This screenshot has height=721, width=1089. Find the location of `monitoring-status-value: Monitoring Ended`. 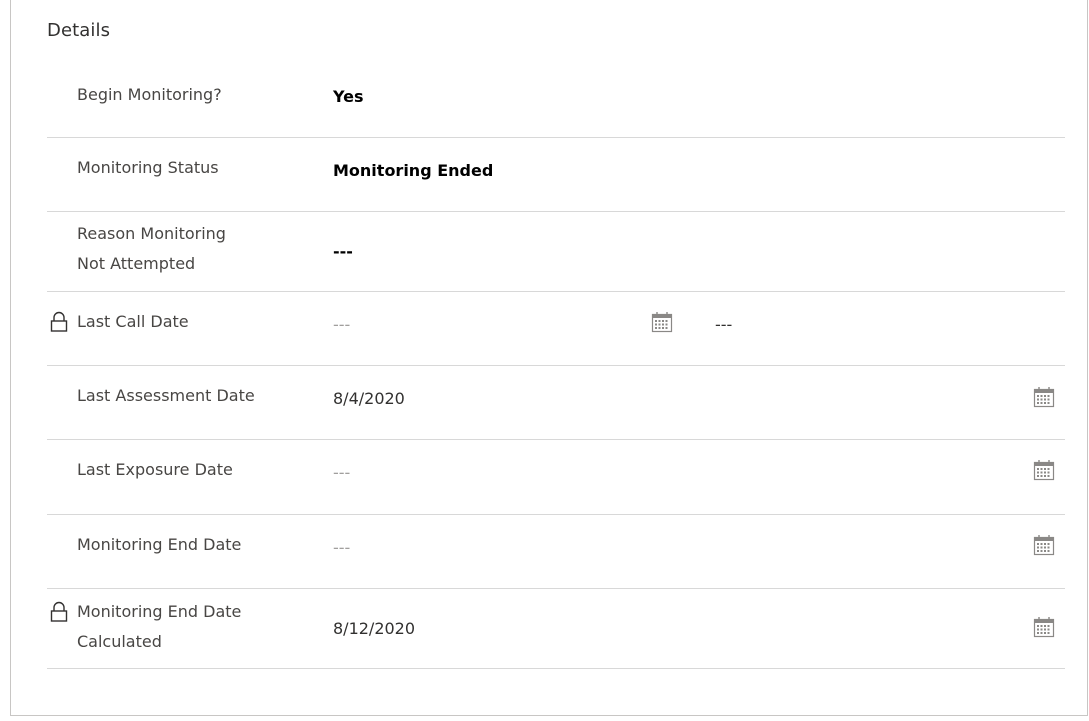

monitoring-status-value: Monitoring Ended is located at coordinates (413, 170).